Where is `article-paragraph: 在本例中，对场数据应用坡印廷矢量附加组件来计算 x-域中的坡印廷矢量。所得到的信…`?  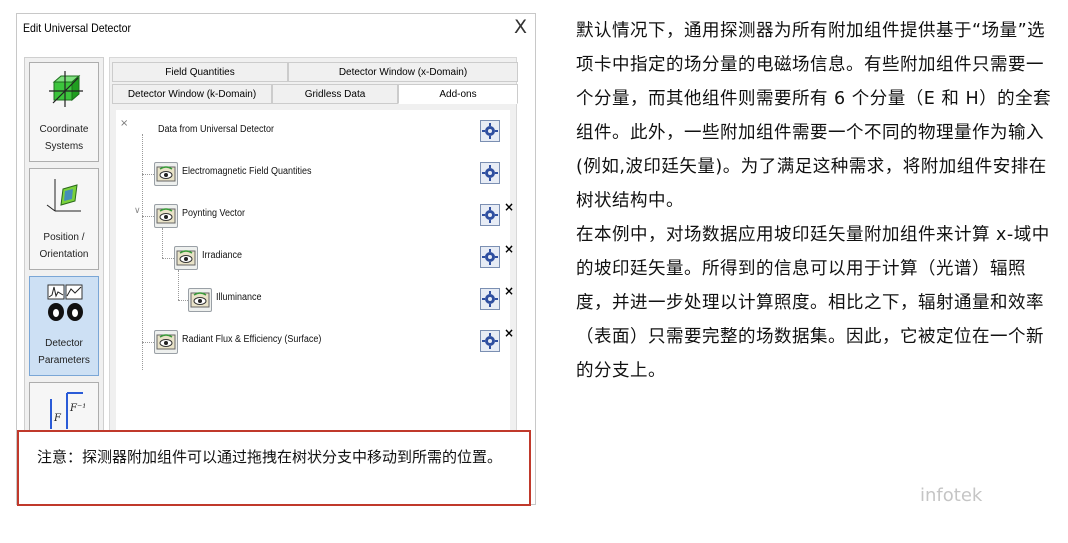 article-paragraph: 在本例中，对场数据应用坡印廷矢量附加组件来计算 x-域中的坡印廷矢量。所得到的信… is located at coordinates (813, 303).